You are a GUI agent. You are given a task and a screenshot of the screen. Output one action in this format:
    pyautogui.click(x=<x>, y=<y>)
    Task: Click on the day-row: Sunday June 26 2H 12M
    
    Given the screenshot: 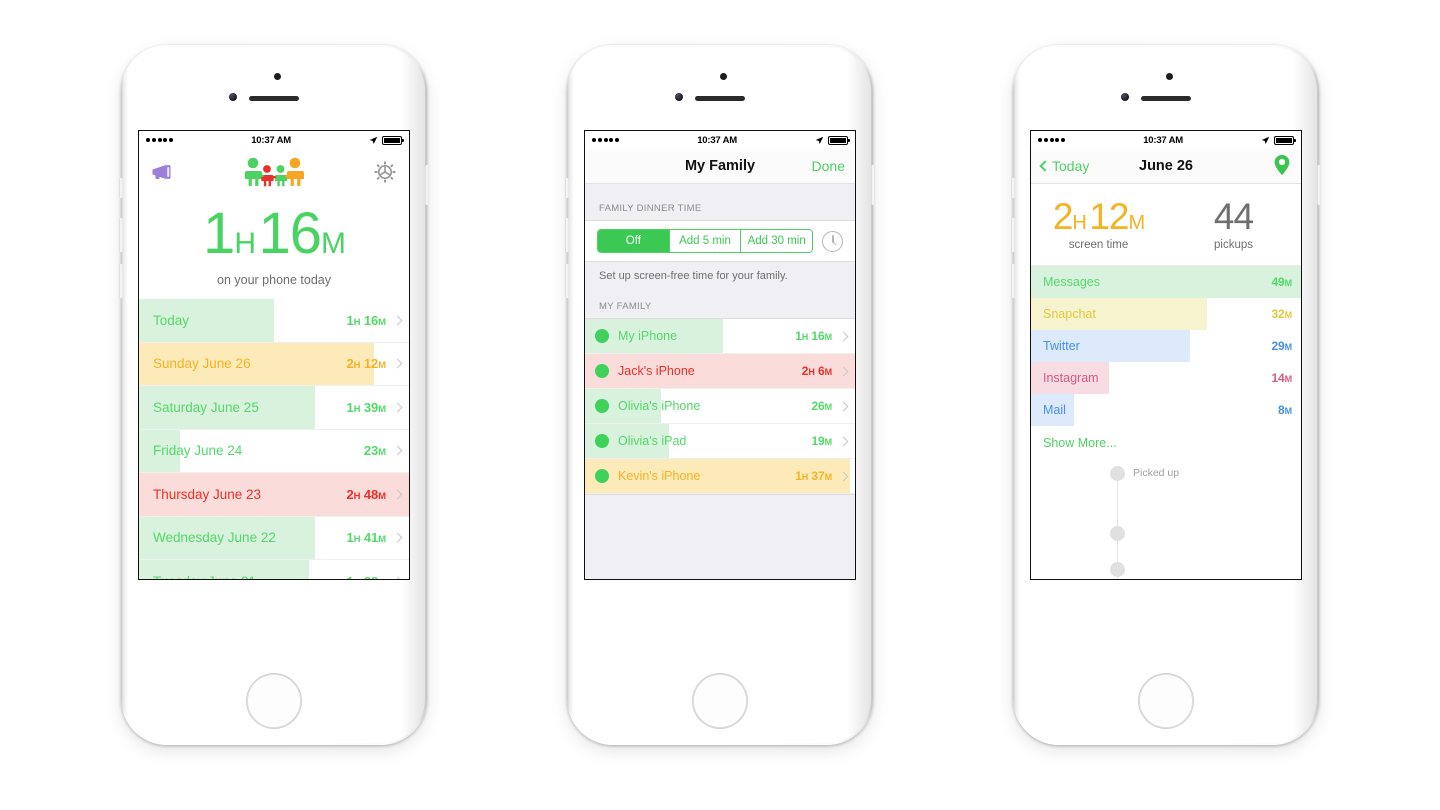 What is the action you would take?
    pyautogui.click(x=274, y=364)
    